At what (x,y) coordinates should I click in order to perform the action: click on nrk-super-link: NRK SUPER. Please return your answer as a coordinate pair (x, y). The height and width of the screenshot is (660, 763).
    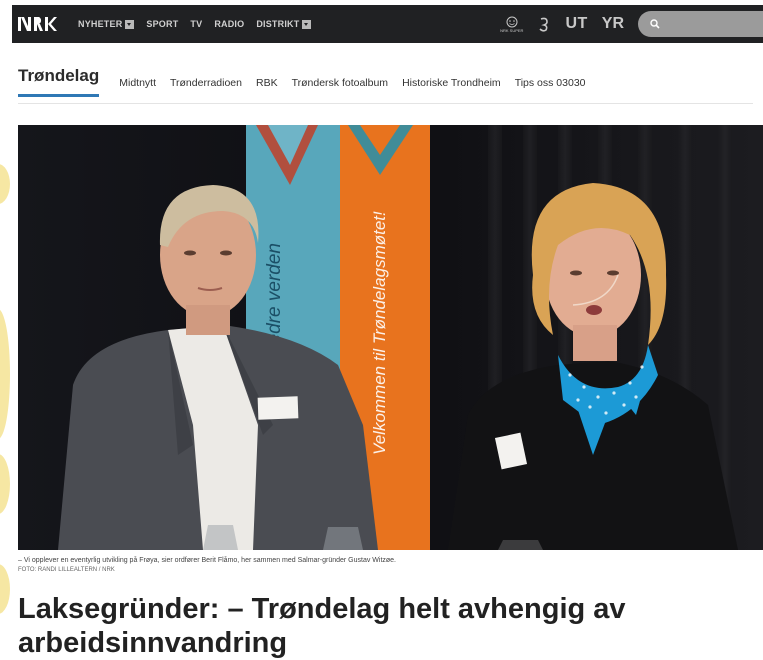
    Looking at the image, I should click on (511, 24).